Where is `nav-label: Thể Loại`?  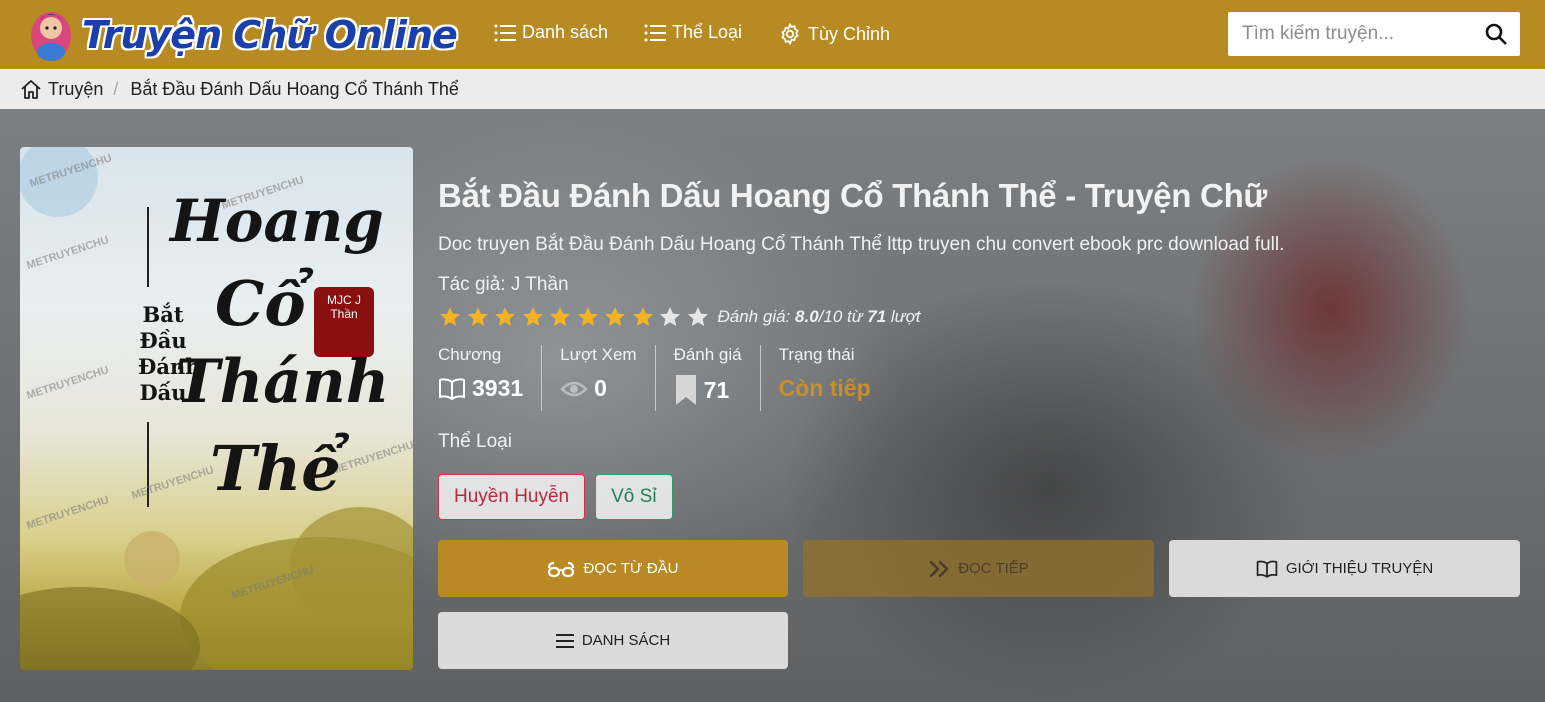 nav-label: Thể Loại is located at coordinates (707, 32).